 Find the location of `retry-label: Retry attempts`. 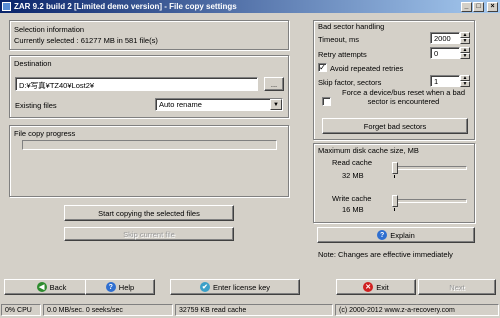

retry-label: Retry attempts is located at coordinates (342, 54).